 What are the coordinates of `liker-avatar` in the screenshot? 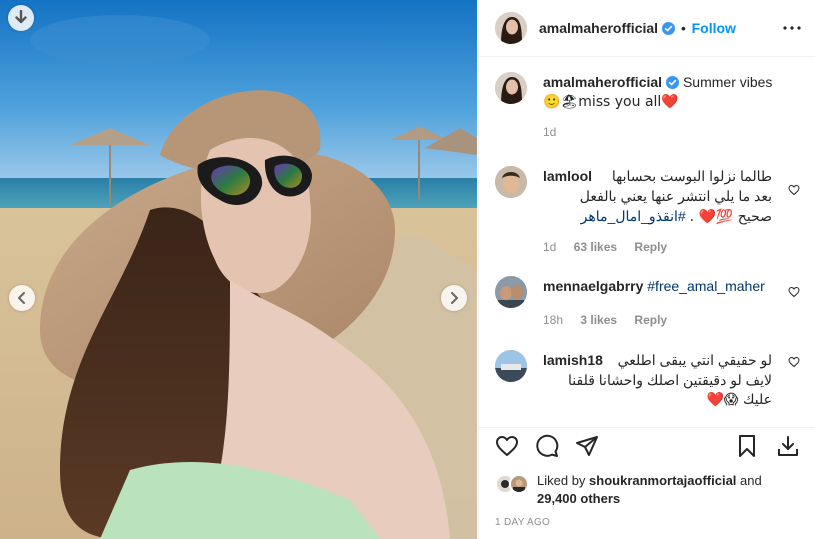 It's located at (519, 484).